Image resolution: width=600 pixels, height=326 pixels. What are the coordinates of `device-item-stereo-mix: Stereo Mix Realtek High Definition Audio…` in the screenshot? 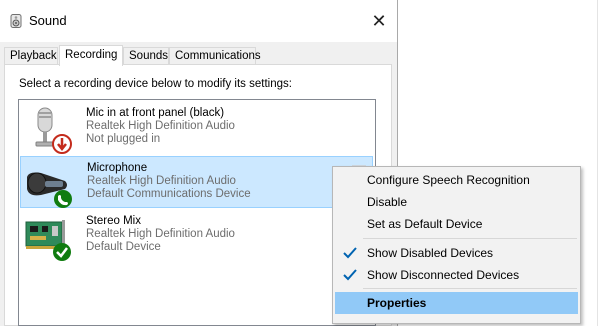 It's located at (196, 236).